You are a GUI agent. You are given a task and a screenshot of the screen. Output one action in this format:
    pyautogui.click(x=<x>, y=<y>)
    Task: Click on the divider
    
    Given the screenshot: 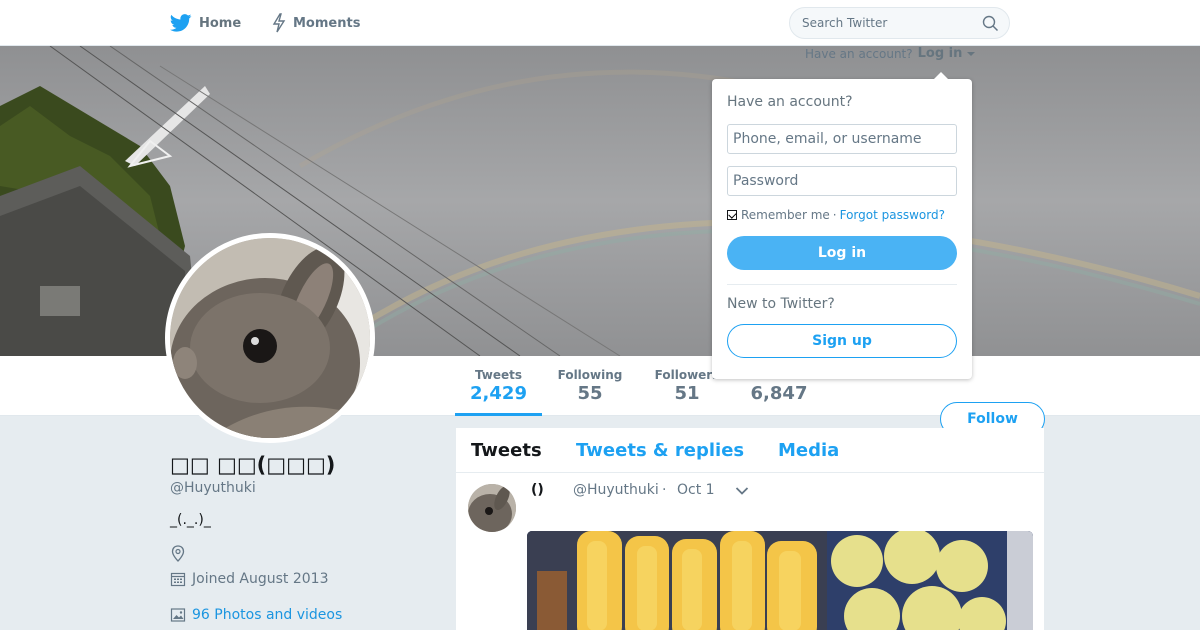 What is the action you would take?
    pyautogui.click(x=842, y=284)
    